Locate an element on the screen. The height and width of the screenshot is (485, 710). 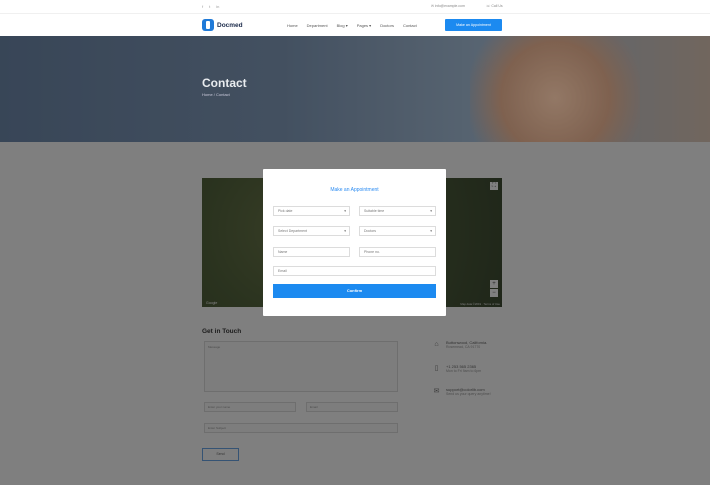
time-select: Suitable time ▾ is located at coordinates (397, 211).